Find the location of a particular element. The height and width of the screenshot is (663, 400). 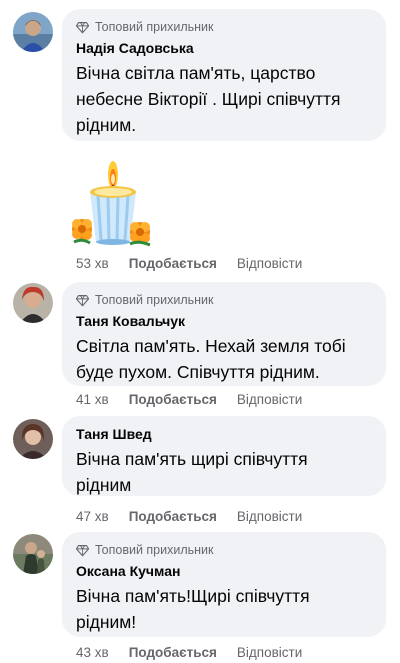

comment-line: Вічна світла пам'ять, царство is located at coordinates (196, 73).